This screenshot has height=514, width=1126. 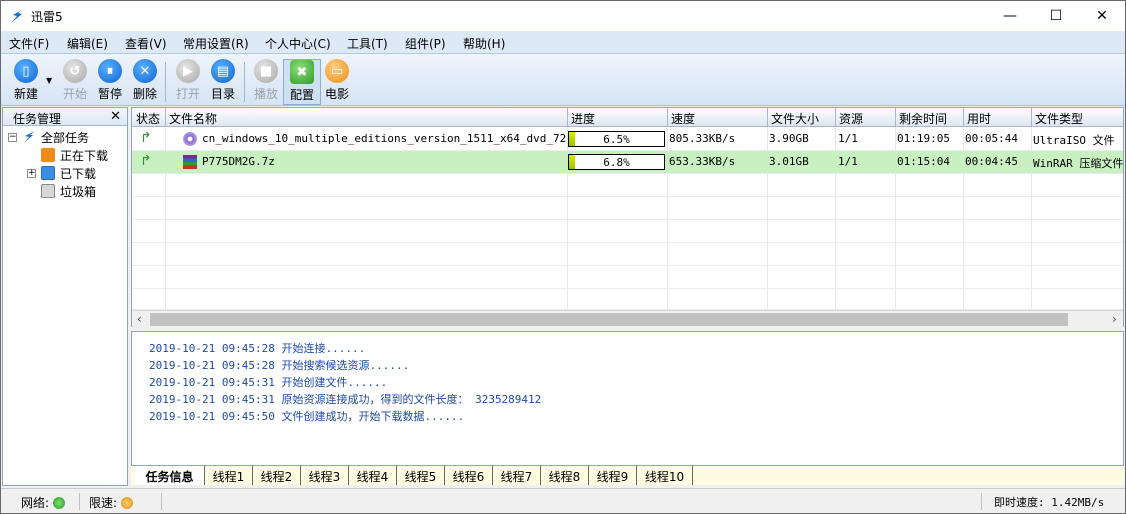 I want to click on tree-downloaded: 已下载, so click(x=68, y=173).